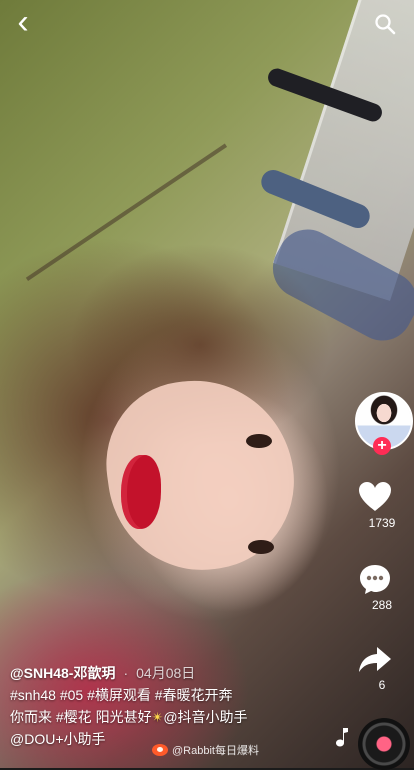 This screenshot has width=414, height=770. Describe the element at coordinates (384, 744) in the screenshot. I see `music-disc-icon` at that location.